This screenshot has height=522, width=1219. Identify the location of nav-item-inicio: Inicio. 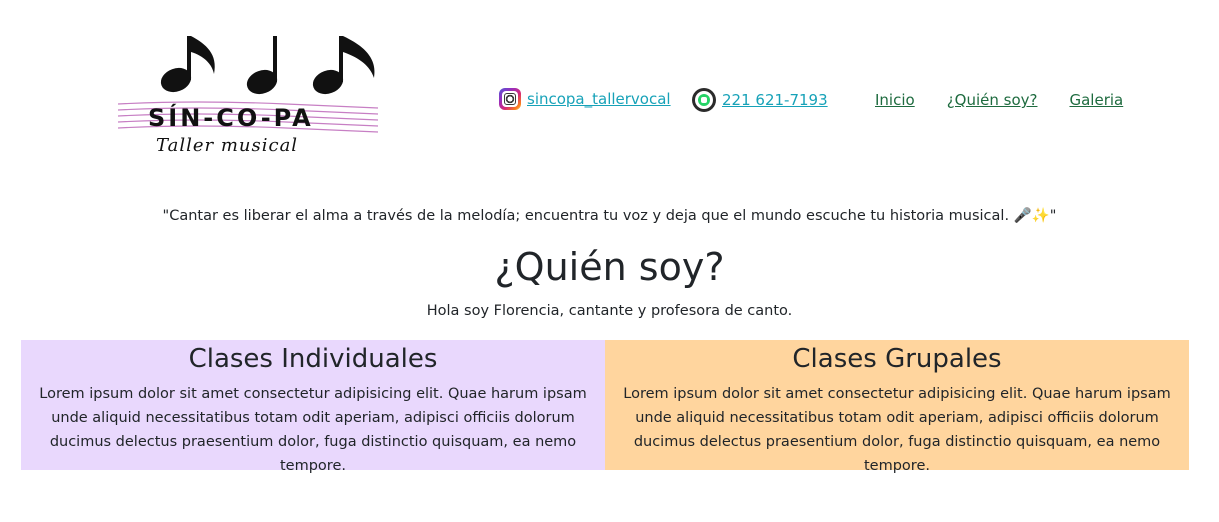
(895, 100).